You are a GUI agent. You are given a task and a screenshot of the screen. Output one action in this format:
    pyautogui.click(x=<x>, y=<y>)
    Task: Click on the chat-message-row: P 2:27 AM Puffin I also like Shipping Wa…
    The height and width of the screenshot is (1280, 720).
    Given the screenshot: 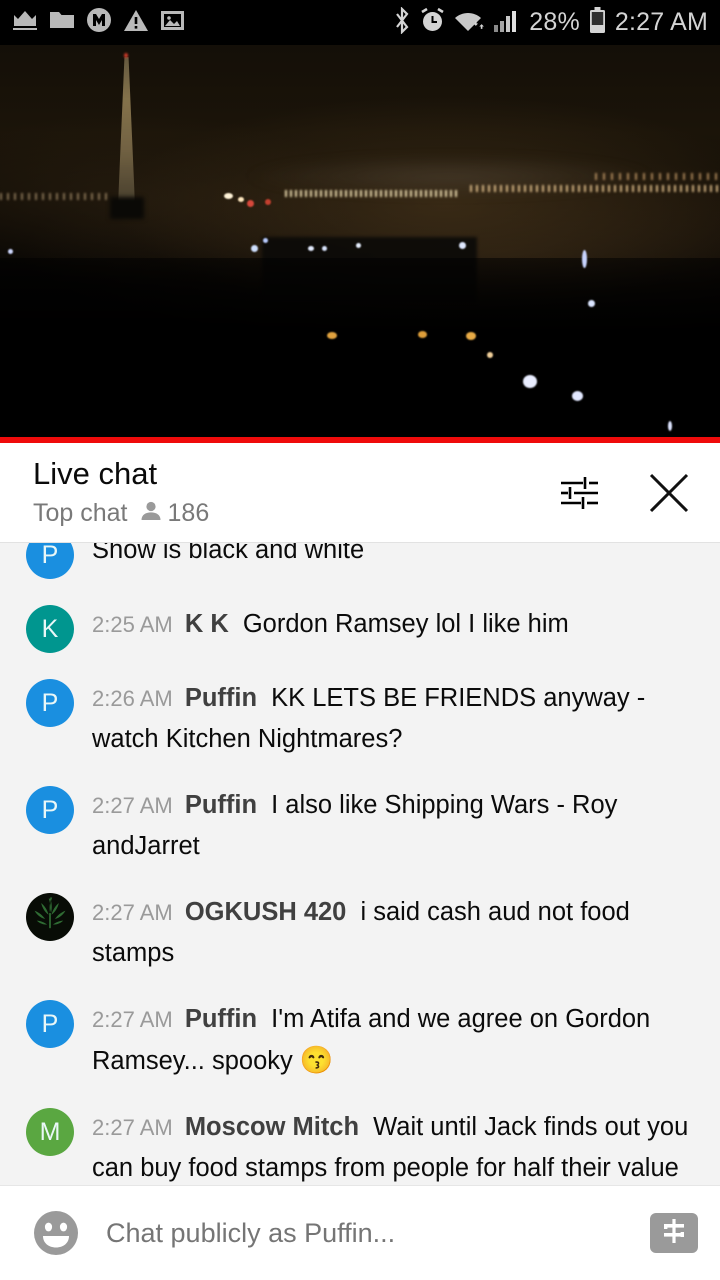 What is the action you would take?
    pyautogui.click(x=360, y=825)
    